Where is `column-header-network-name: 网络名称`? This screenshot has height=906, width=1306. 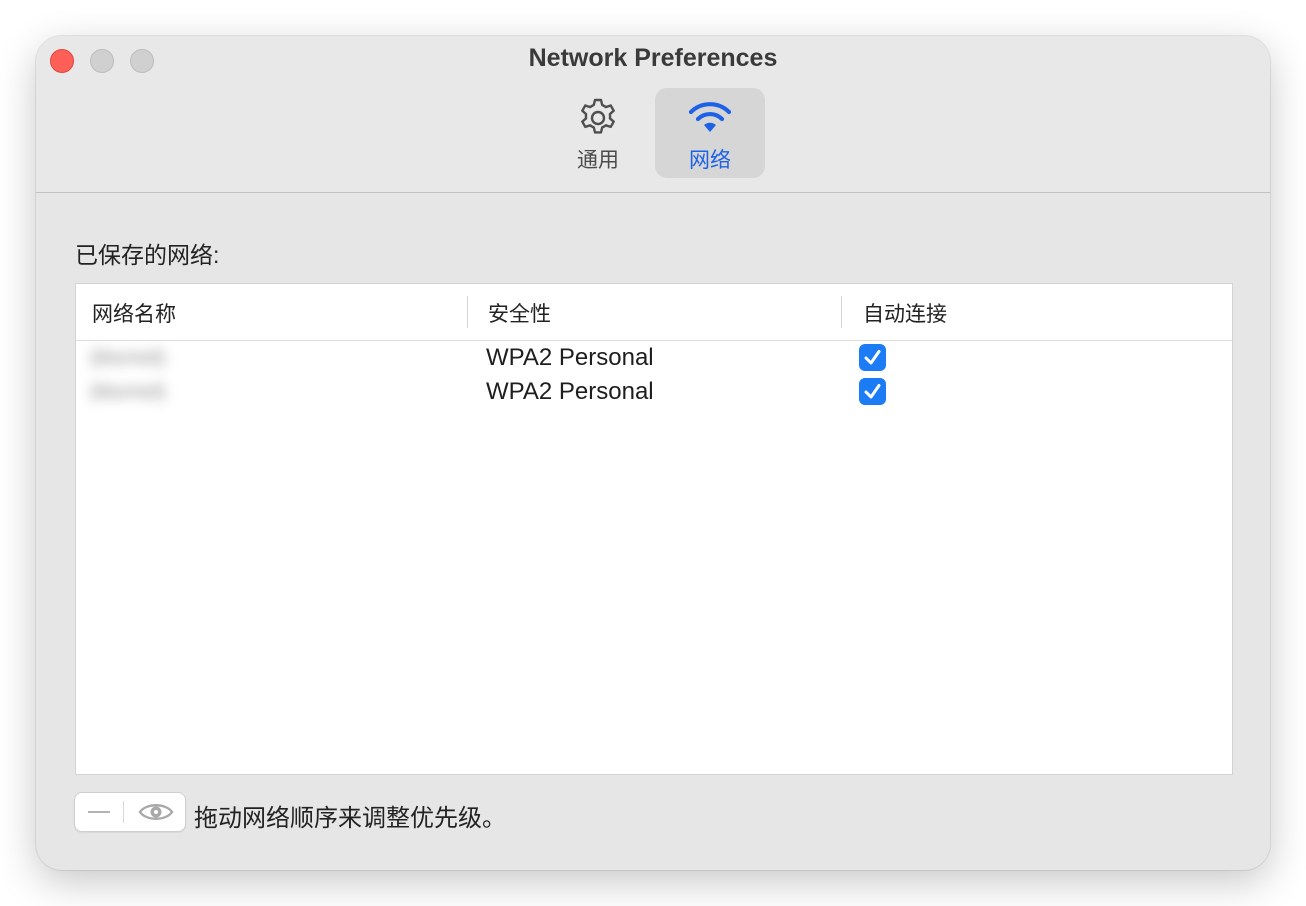 column-header-network-name: 网络名称 is located at coordinates (134, 313).